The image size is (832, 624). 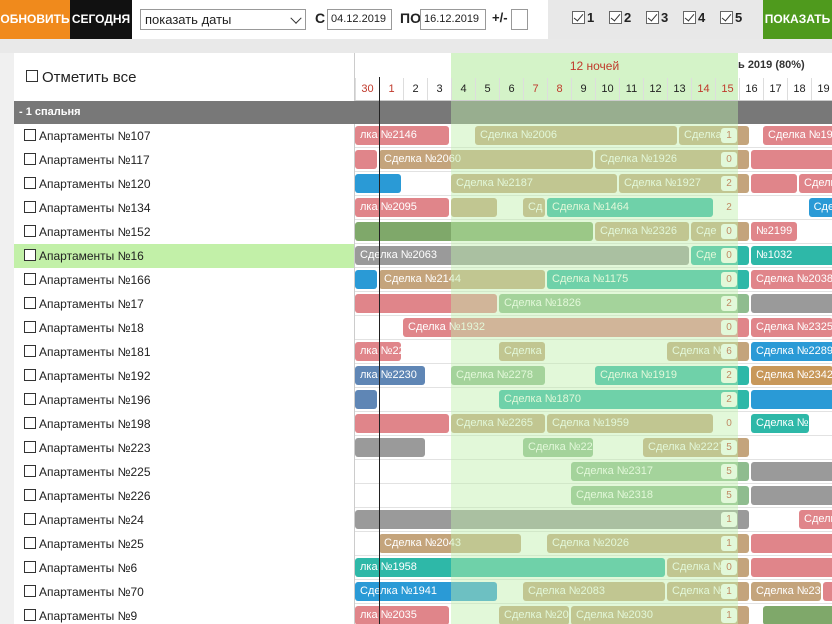 What do you see at coordinates (786, 591) in the screenshot?
I see `booking-bar: Сделка №2300` at bounding box center [786, 591].